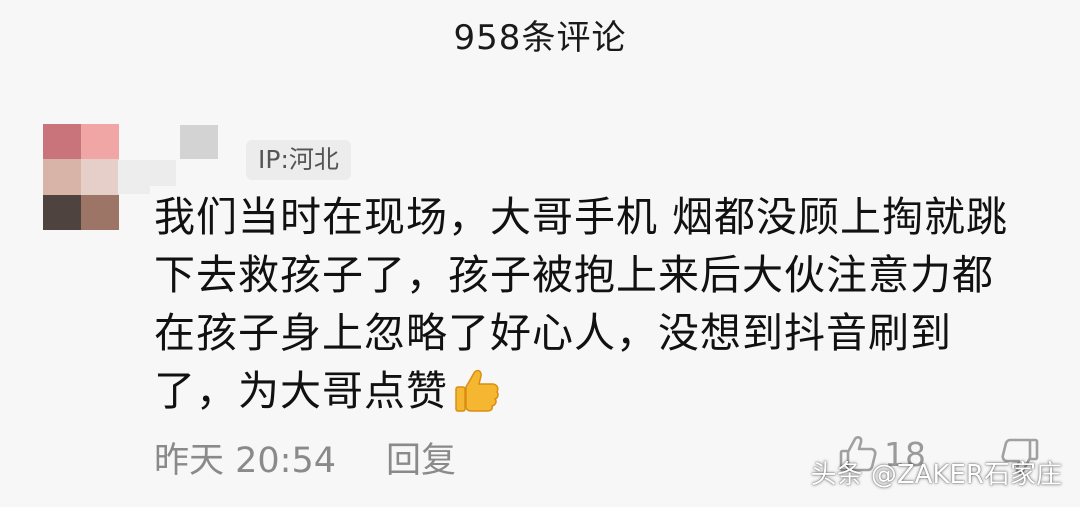 The height and width of the screenshot is (507, 1080). What do you see at coordinates (421, 457) in the screenshot?
I see `reply-button: 回复` at bounding box center [421, 457].